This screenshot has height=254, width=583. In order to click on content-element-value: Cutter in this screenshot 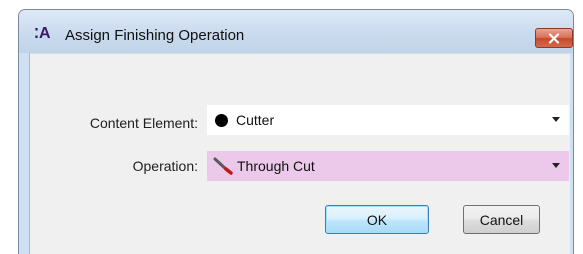, I will do `click(255, 120)`.